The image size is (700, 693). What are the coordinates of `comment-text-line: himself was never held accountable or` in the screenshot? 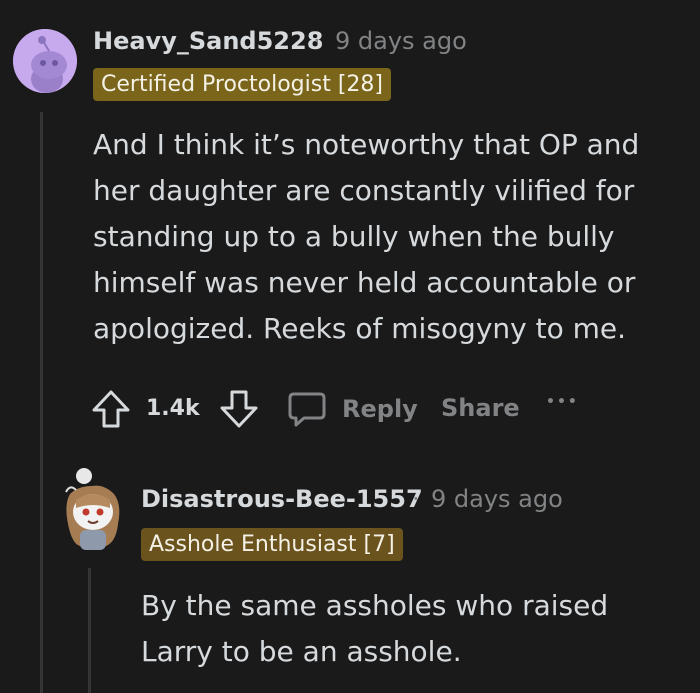 It's located at (364, 282).